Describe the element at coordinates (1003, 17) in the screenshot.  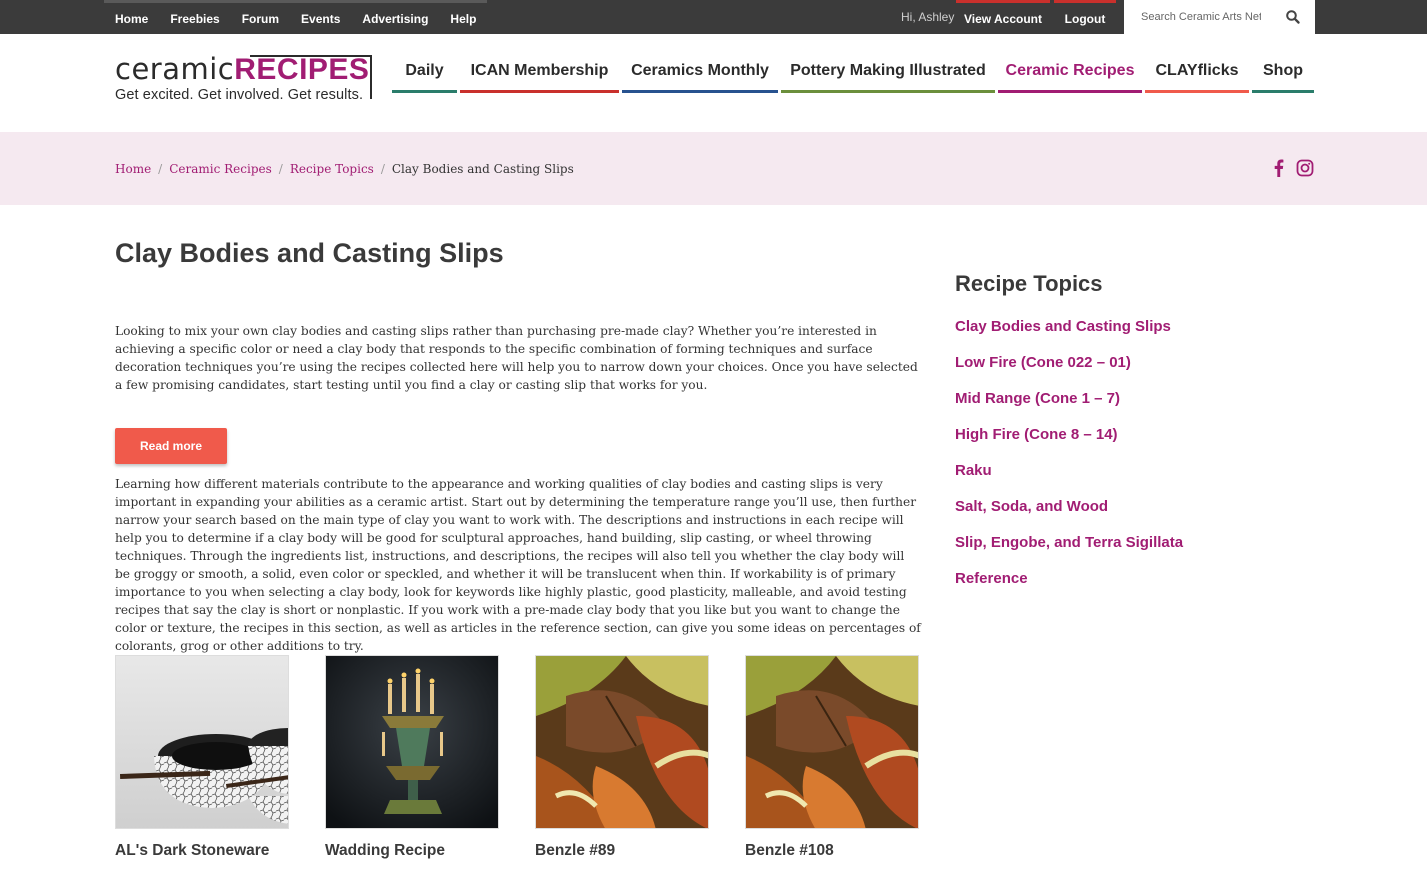
I see `view-account-button: View Account` at that location.